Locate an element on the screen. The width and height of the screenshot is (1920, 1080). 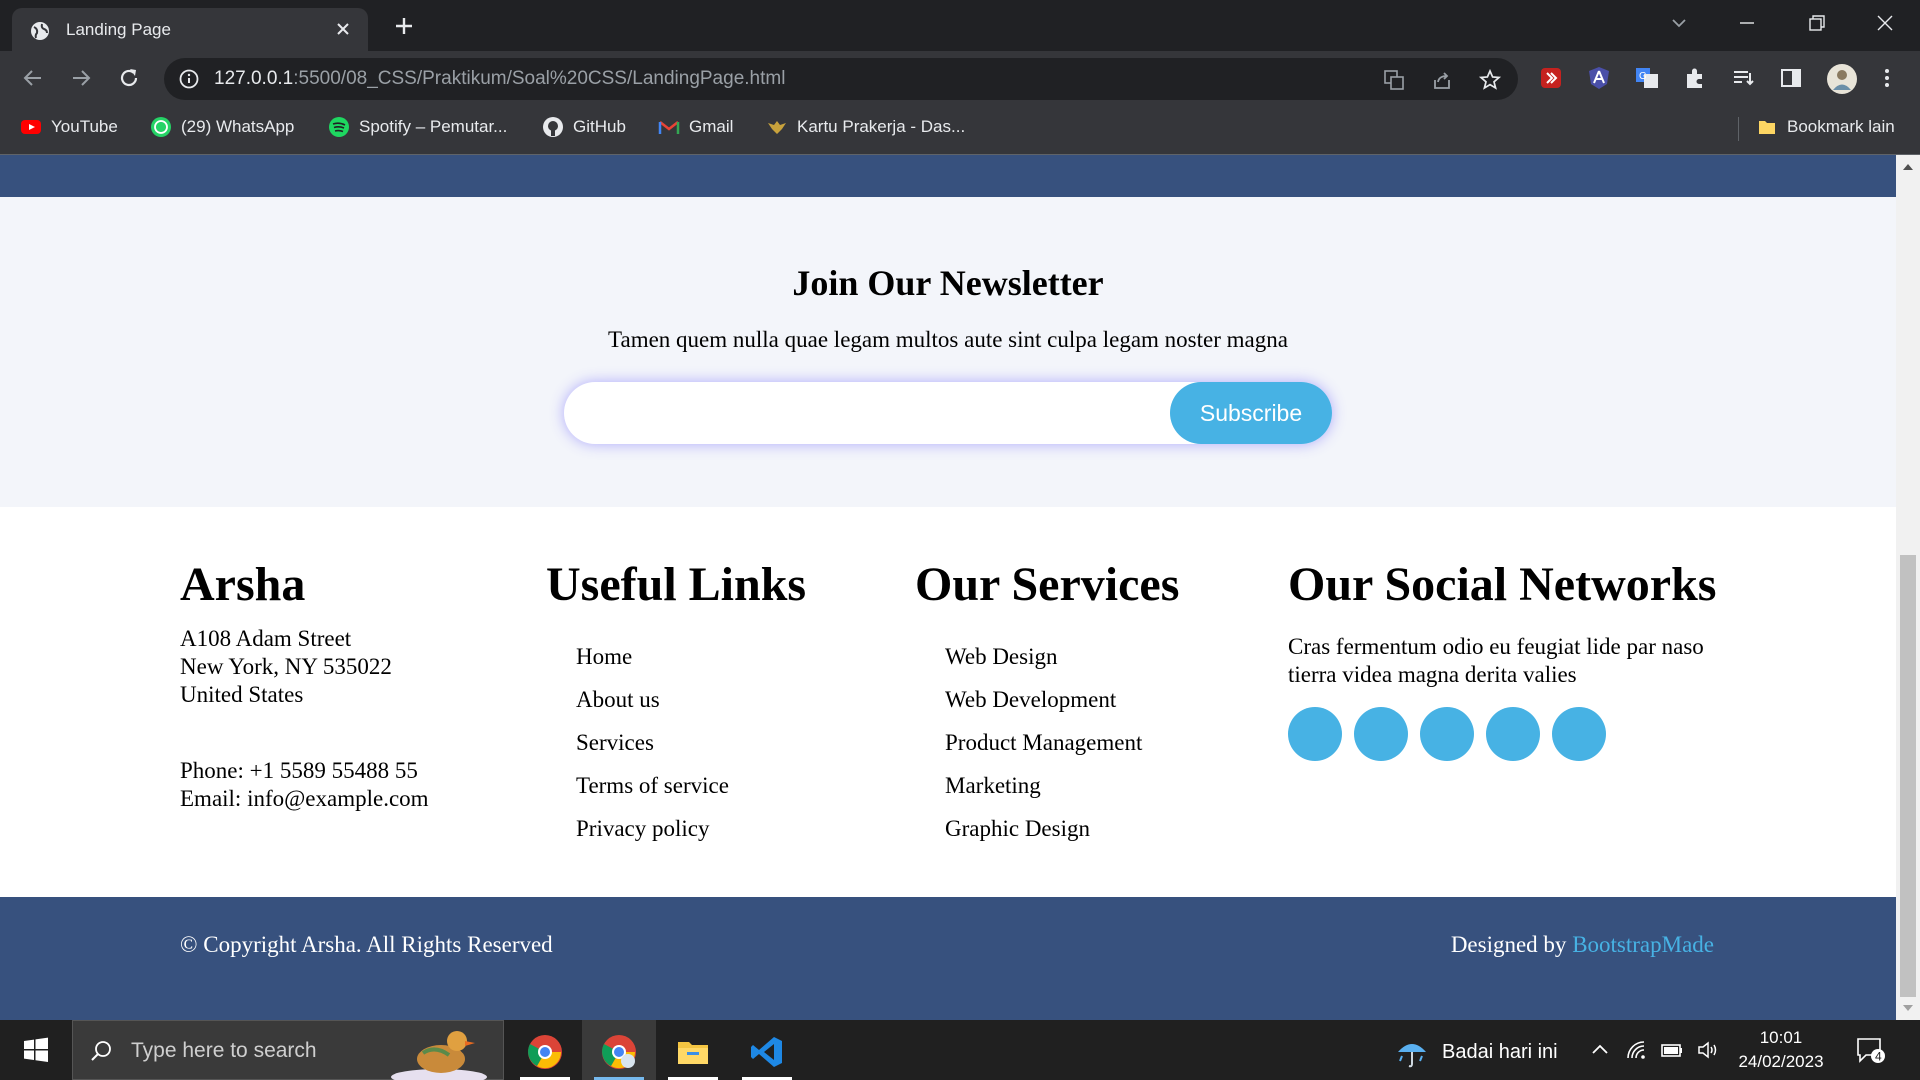
service-link-product-management: Product Management is located at coordinates (1062, 742).